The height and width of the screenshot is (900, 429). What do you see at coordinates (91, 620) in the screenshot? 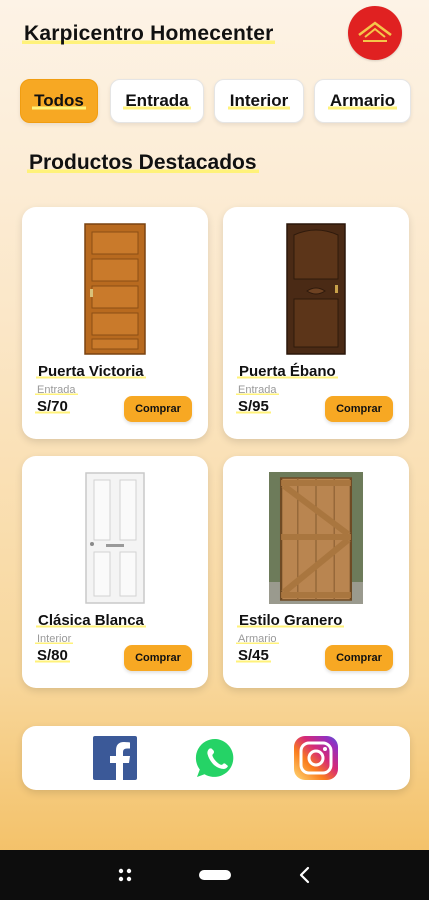
I see `product-name: Clásica Blanca` at bounding box center [91, 620].